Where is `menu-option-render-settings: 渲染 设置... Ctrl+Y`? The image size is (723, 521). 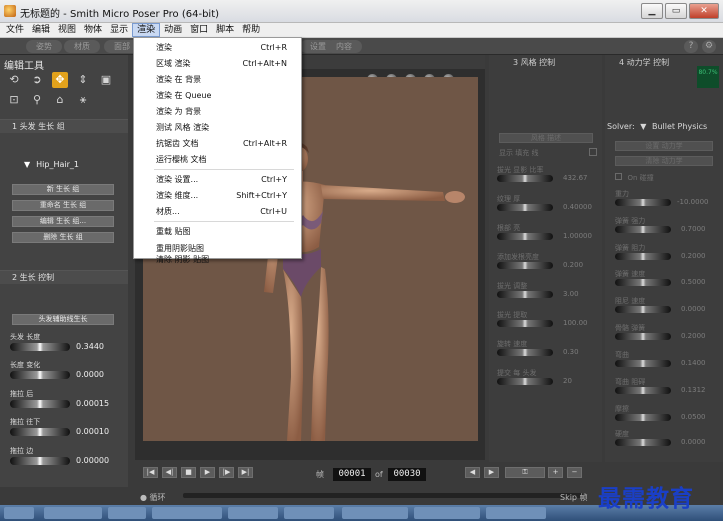 menu-option-render-settings: 渲染 设置... Ctrl+Y is located at coordinates (217, 179).